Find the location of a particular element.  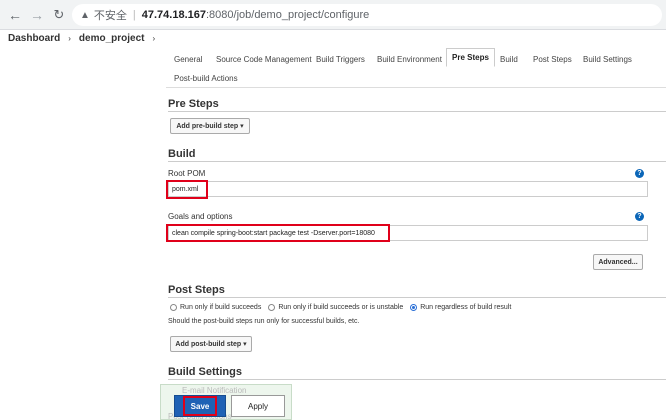

tab-source-code-management: Source Code Management is located at coordinates (264, 59).